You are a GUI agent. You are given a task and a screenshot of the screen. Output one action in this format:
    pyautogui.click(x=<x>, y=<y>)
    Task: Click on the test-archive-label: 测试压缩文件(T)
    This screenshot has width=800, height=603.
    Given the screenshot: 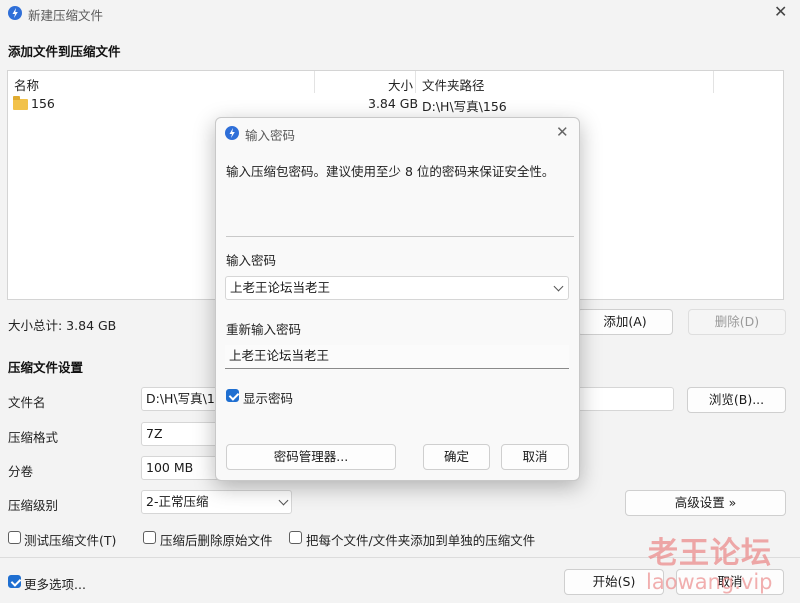 What is the action you would take?
    pyautogui.click(x=70, y=539)
    